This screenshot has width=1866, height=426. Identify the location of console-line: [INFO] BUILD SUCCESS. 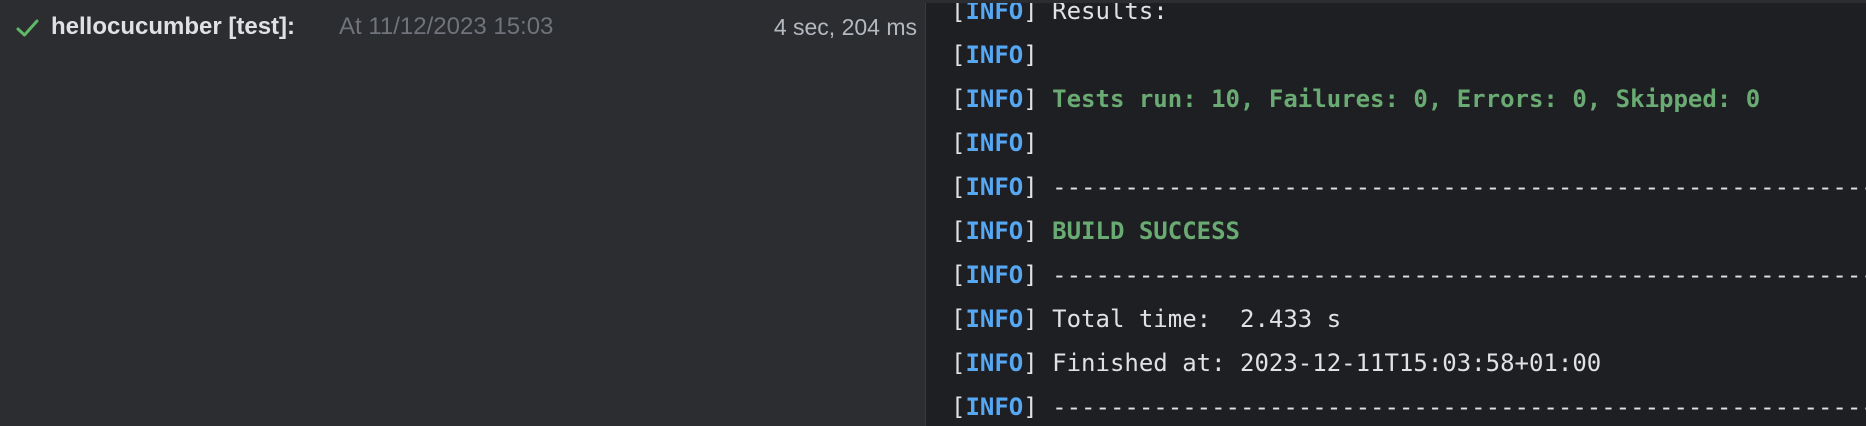
(1095, 231).